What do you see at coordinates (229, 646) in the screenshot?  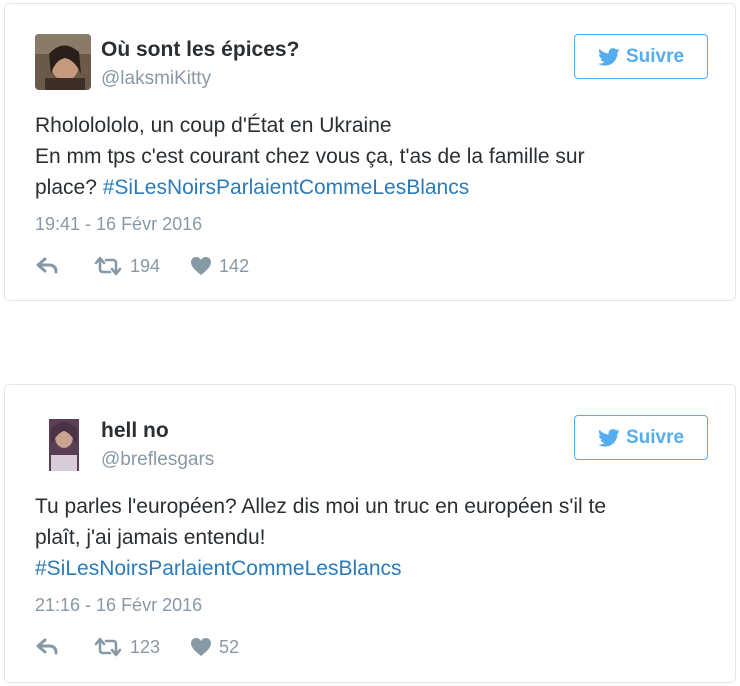 I see `like-count: 52` at bounding box center [229, 646].